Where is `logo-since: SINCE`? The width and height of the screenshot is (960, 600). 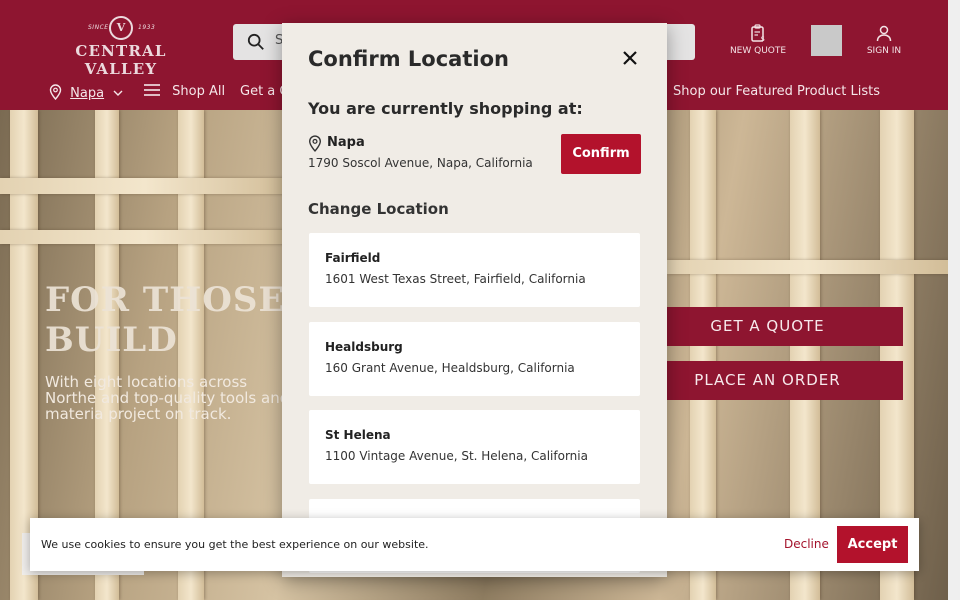 logo-since: SINCE is located at coordinates (98, 27).